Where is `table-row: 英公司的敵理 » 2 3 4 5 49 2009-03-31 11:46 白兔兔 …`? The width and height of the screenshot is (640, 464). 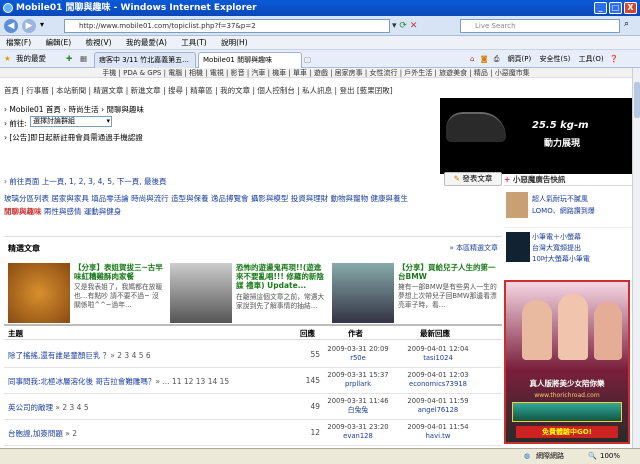 table-row: 英公司的敵理 » 2 3 4 5 49 2009-03-31 11:46 白兔兔 … is located at coordinates (253, 407).